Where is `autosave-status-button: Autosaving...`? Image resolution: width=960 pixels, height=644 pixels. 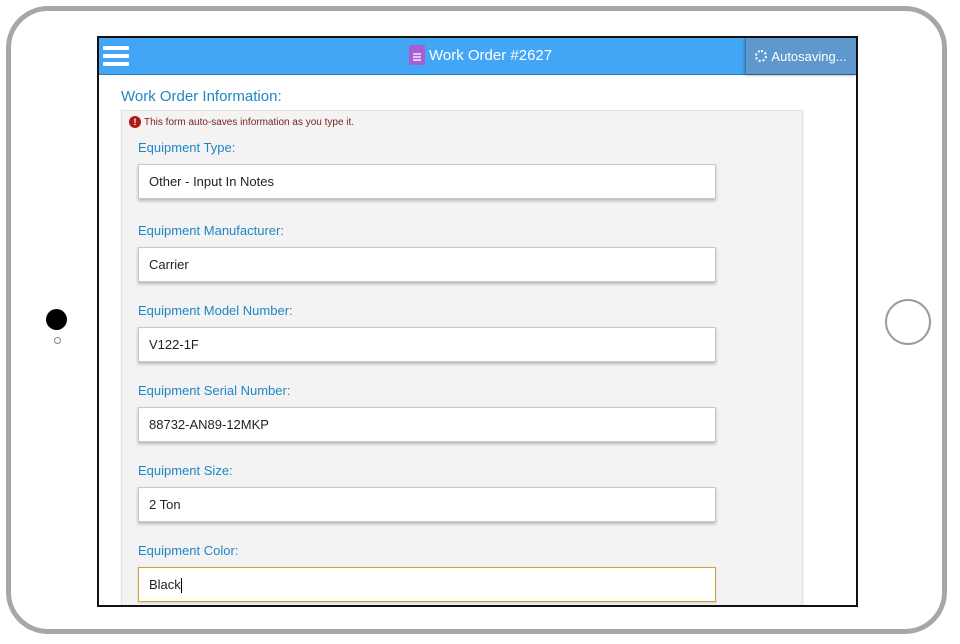 autosave-status-button: Autosaving... is located at coordinates (800, 56).